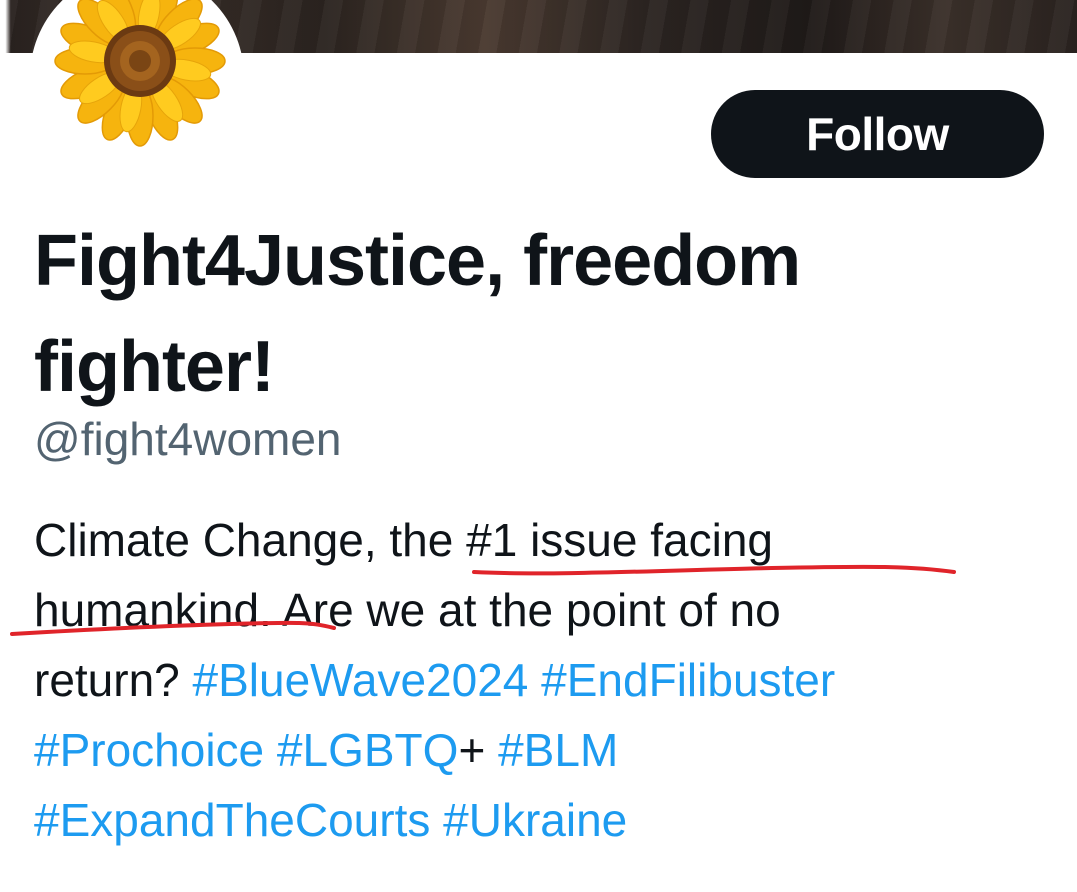  What do you see at coordinates (113, 680) in the screenshot?
I see `bio-text: return?` at bounding box center [113, 680].